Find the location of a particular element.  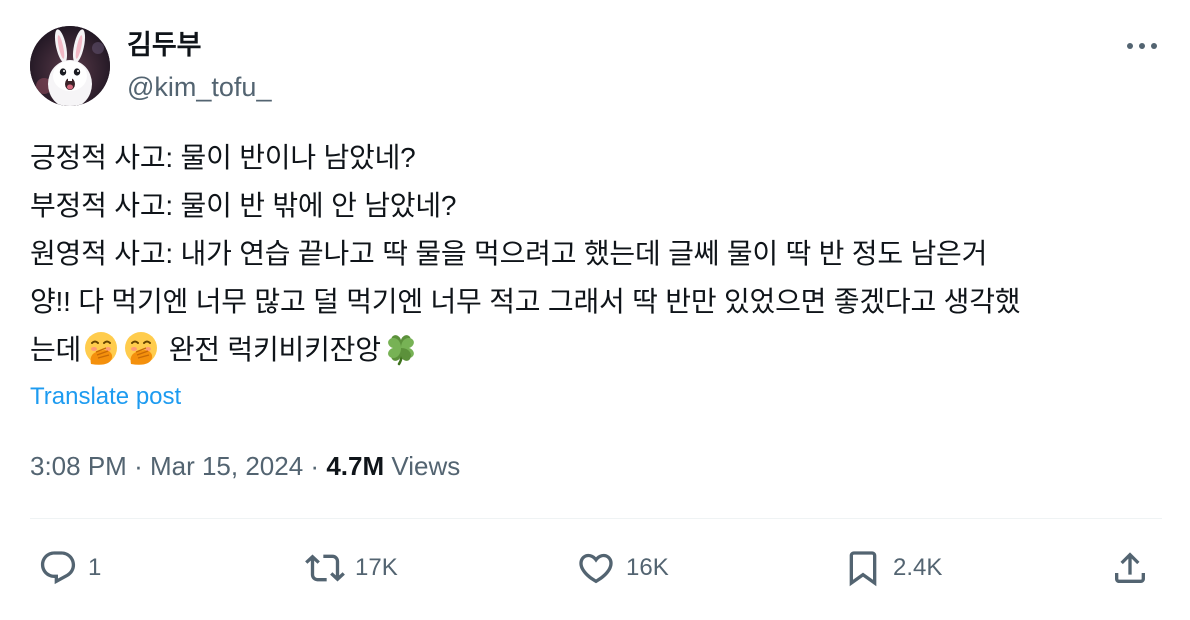

four-leaf-clover-emoji is located at coordinates (400, 350).